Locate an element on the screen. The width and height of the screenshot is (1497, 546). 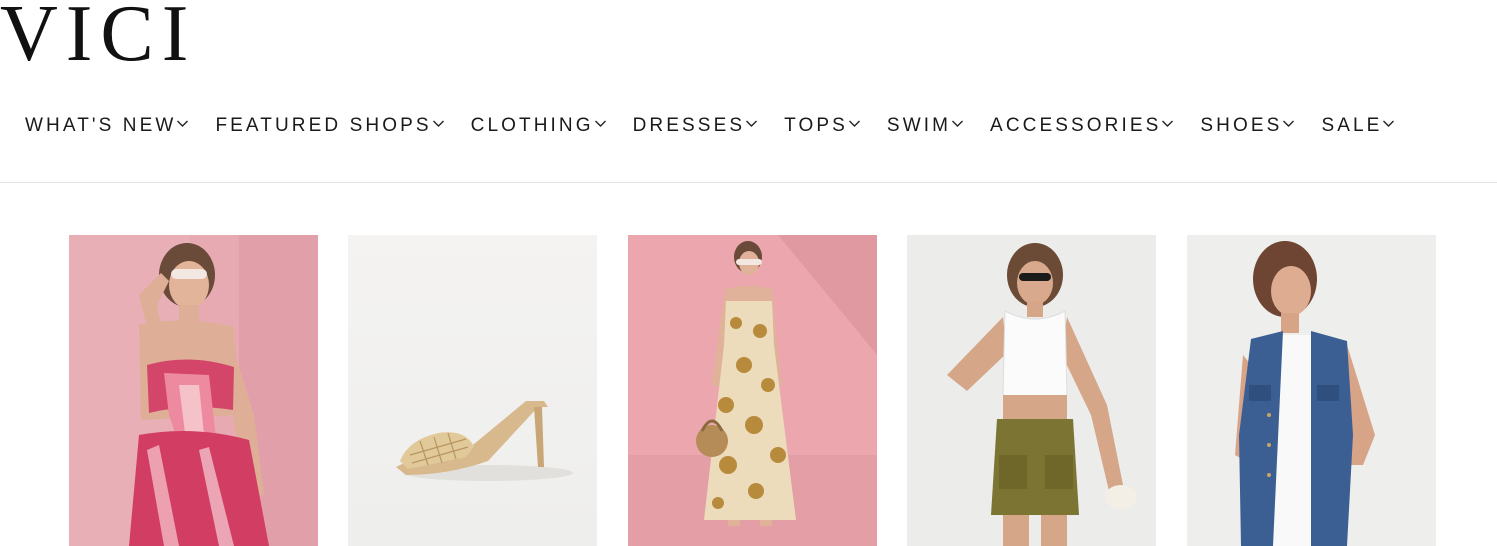
product-image-denim-vest is located at coordinates (1311, 390).